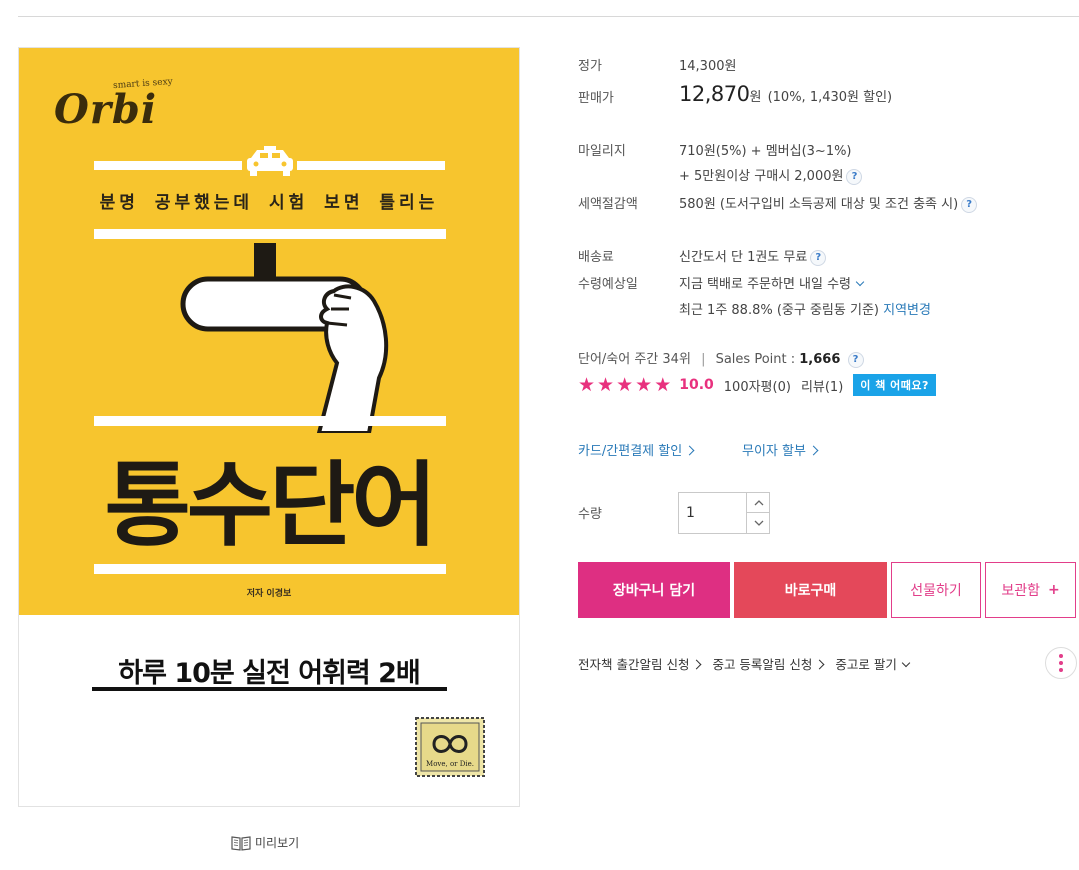  Describe the element at coordinates (1020, 591) in the screenshot. I see `wishlist-label: 보관함` at that location.